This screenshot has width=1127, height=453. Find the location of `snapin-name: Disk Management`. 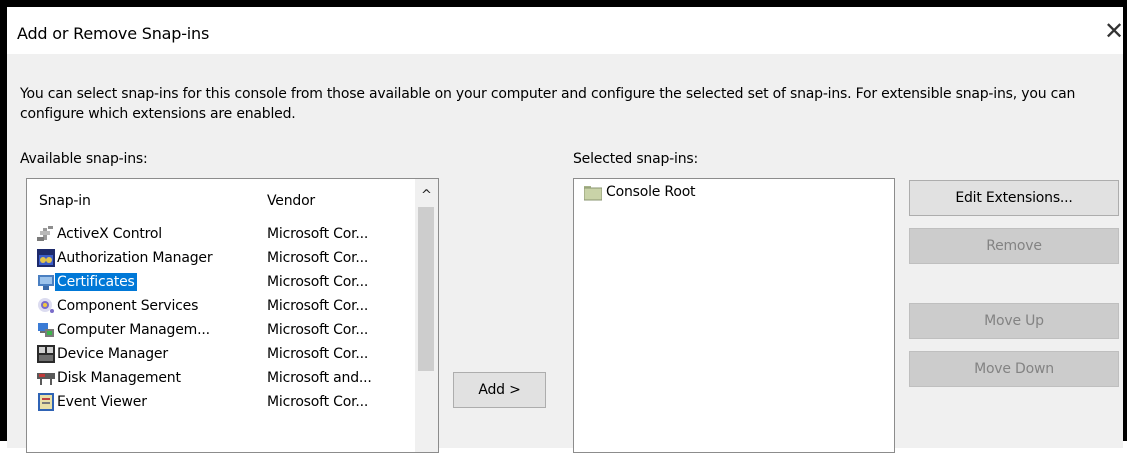

snapin-name: Disk Management is located at coordinates (119, 378).